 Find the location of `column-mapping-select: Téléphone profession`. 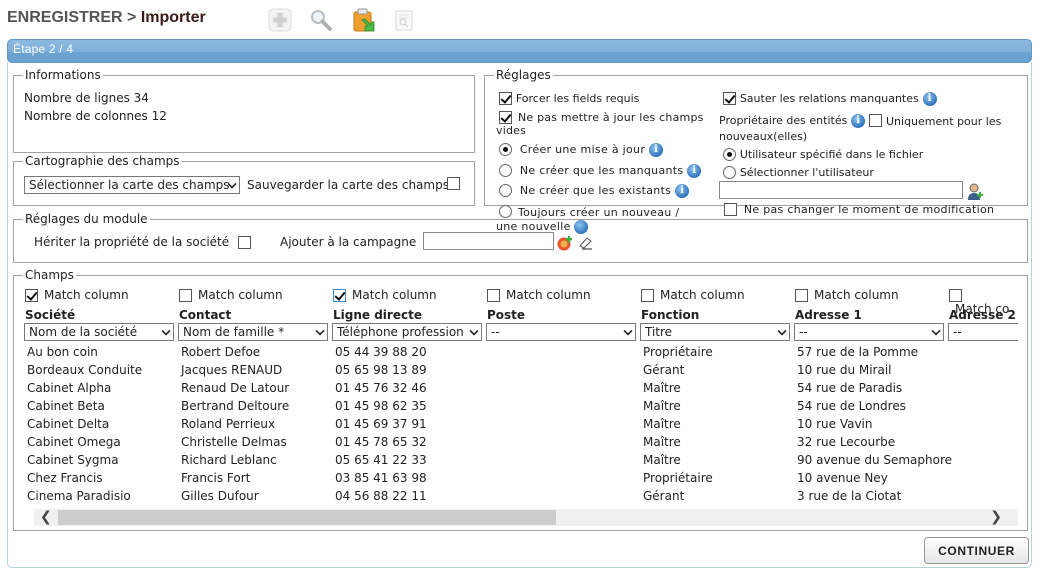

column-mapping-select: Téléphone profession is located at coordinates (407, 332).